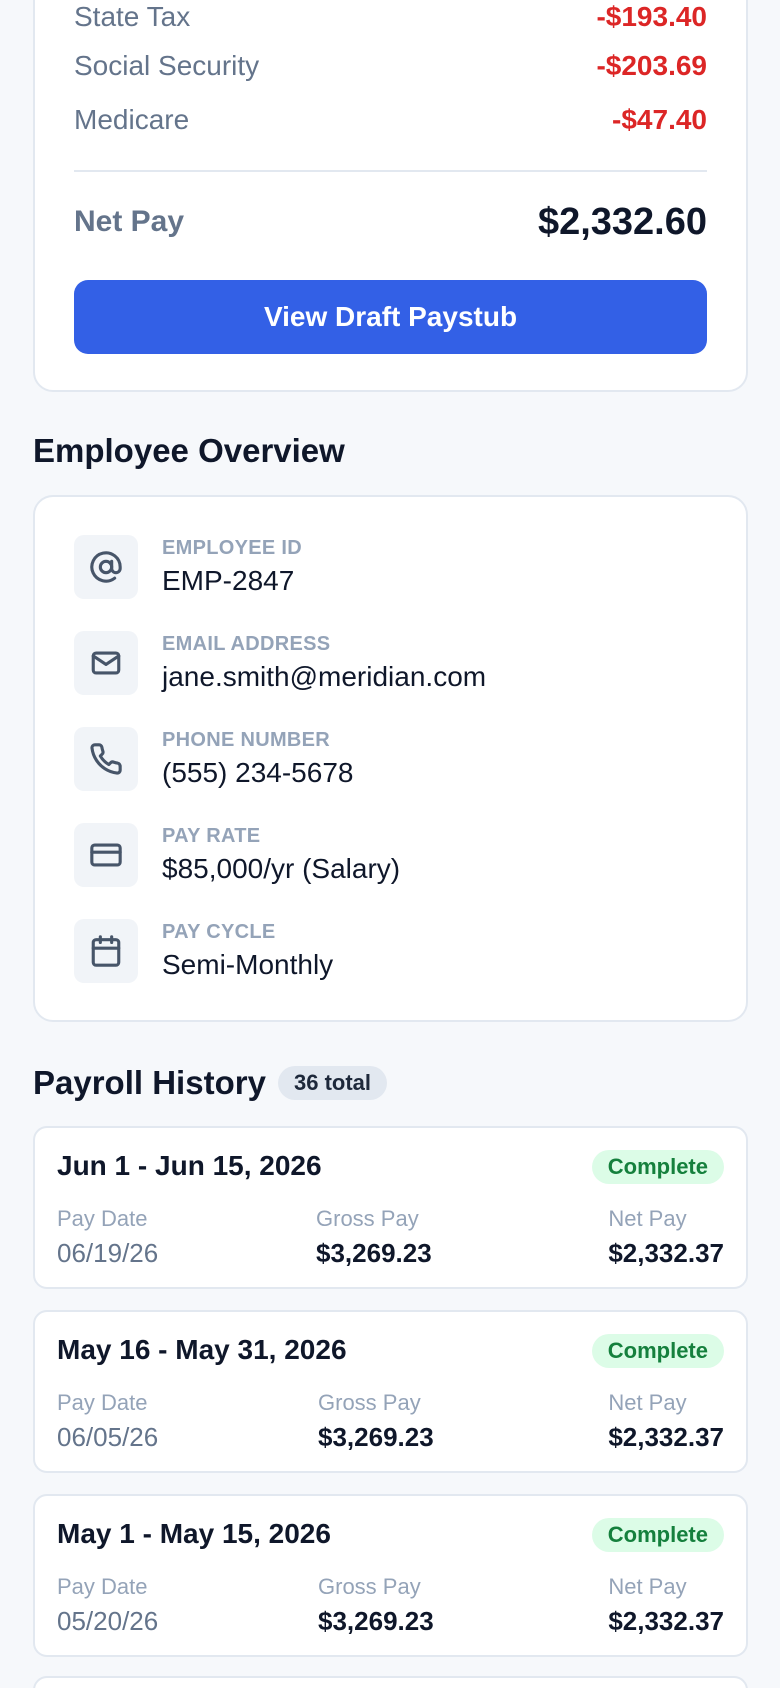 The image size is (780, 1688). What do you see at coordinates (400, 760) in the screenshot?
I see `info-row-phone: PHONE NUMBER (555) 234-5678` at bounding box center [400, 760].